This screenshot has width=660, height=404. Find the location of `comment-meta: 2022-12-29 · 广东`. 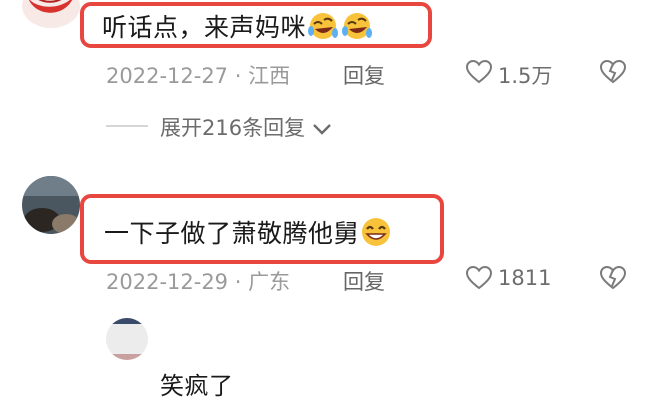

comment-meta: 2022-12-29 · 广东 is located at coordinates (198, 281).